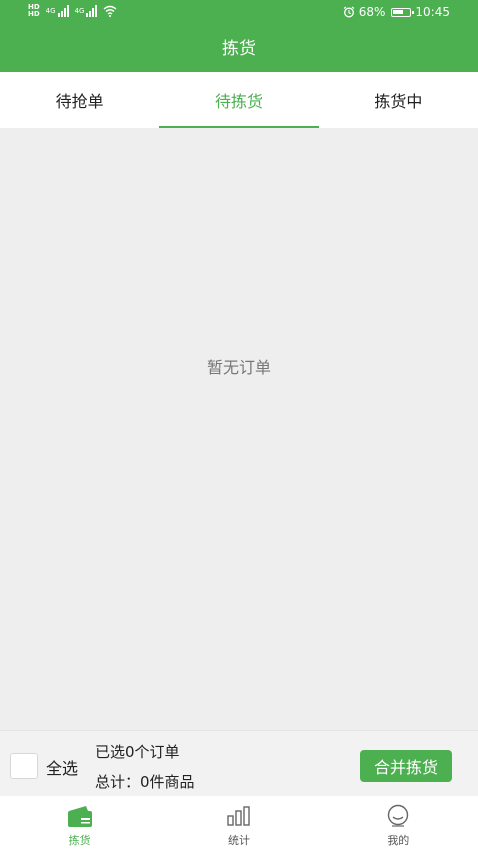 The width and height of the screenshot is (478, 850). I want to click on select-all-label: 全选, so click(62, 767).